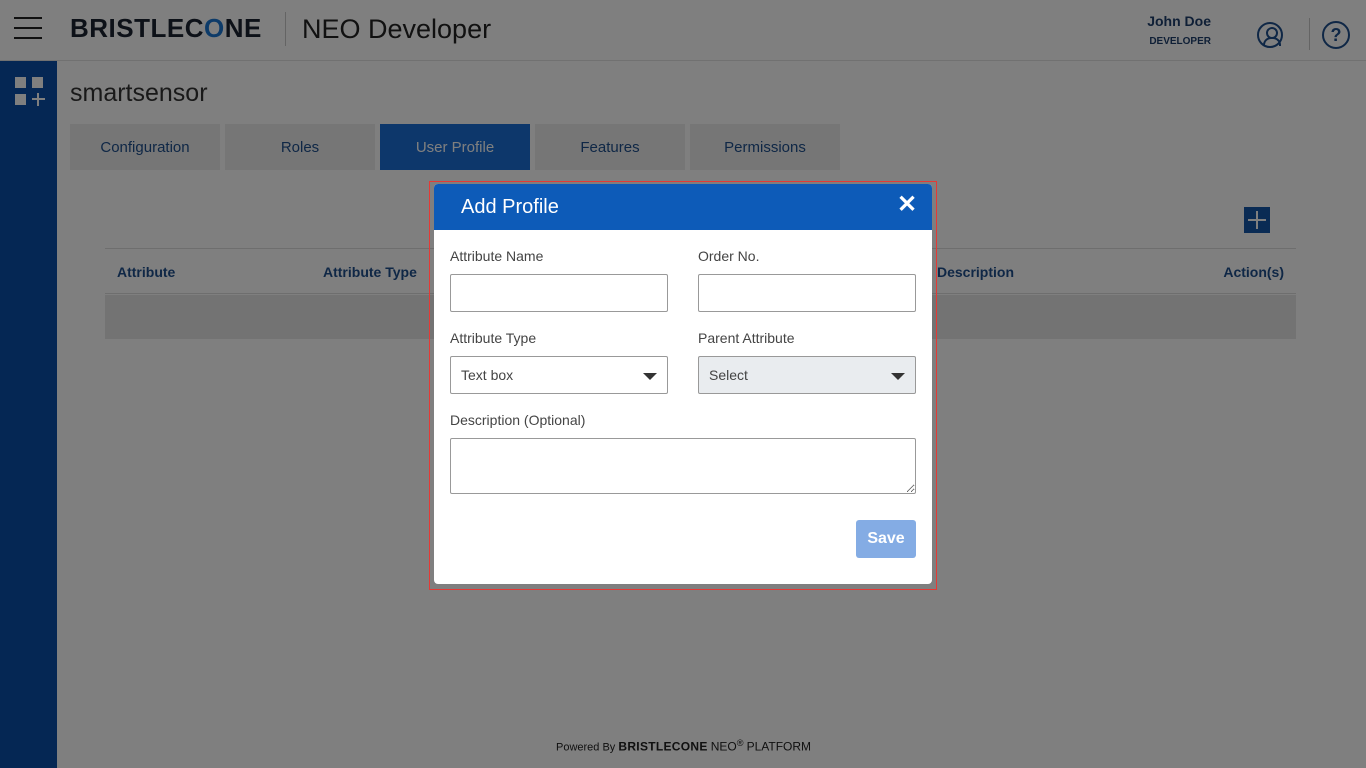 The image size is (1366, 768). I want to click on description-label: Description (Optional), so click(518, 420).